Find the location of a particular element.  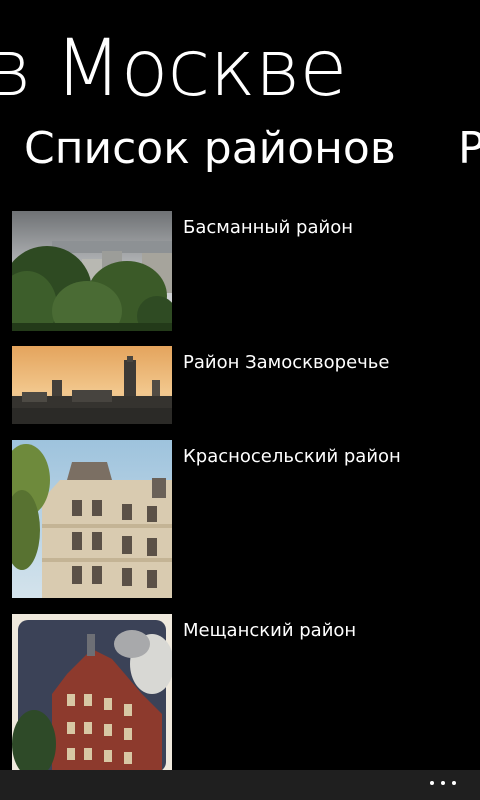

district-name: Красносельский район is located at coordinates (292, 456).